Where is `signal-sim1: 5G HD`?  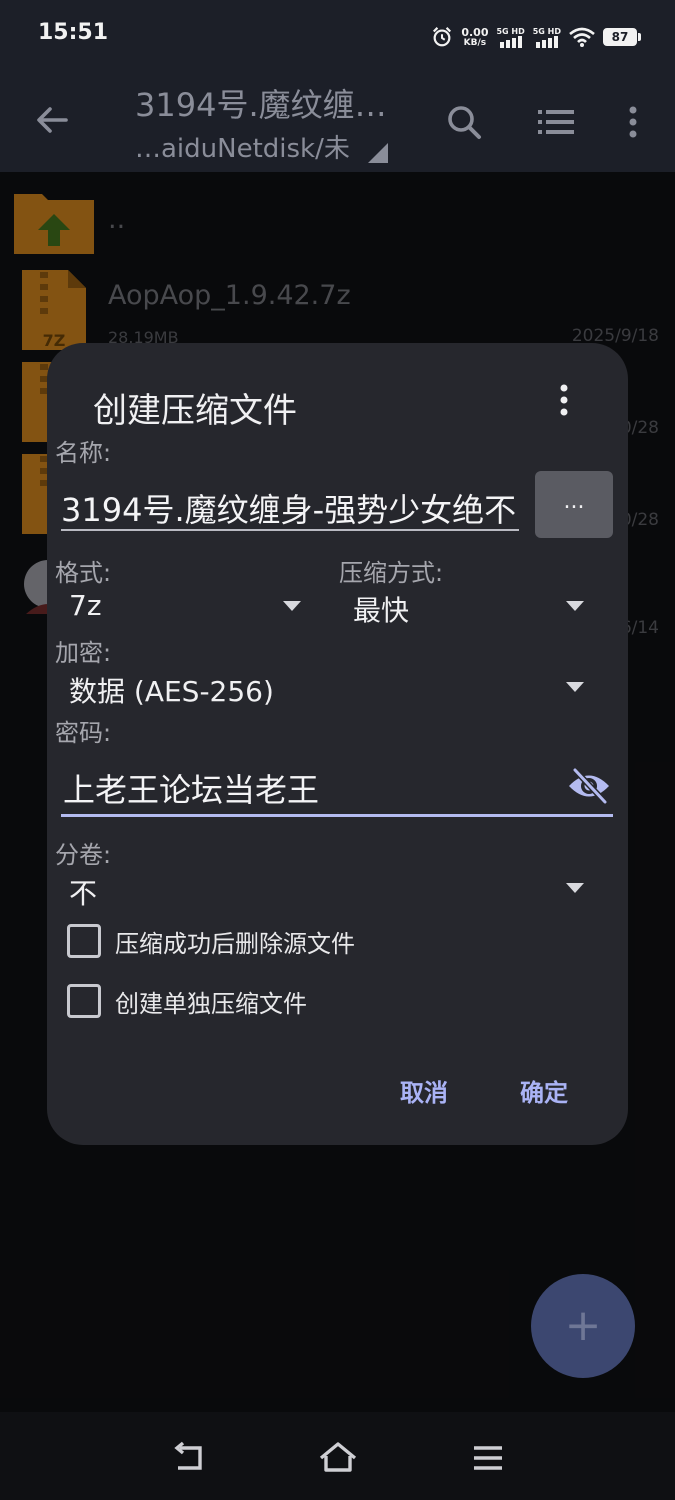 signal-sim1: 5G HD is located at coordinates (510, 37).